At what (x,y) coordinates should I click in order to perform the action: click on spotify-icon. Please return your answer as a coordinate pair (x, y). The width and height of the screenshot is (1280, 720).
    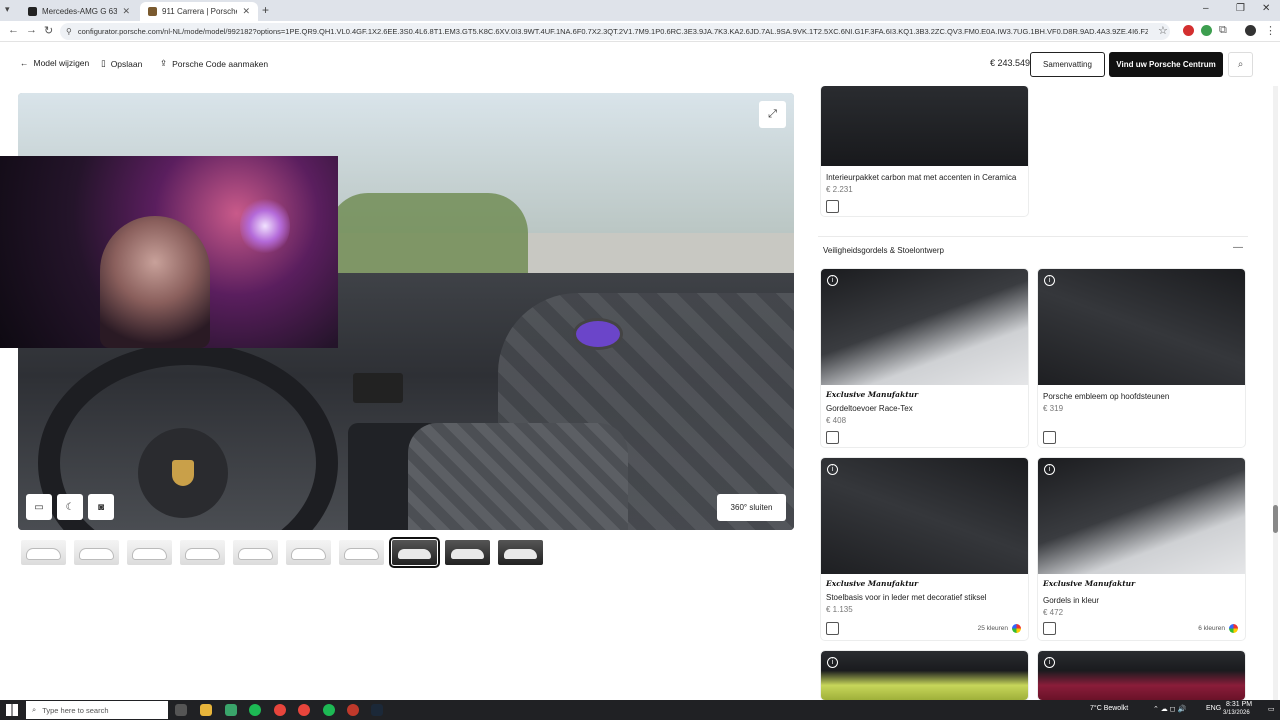
    Looking at the image, I should click on (255, 710).